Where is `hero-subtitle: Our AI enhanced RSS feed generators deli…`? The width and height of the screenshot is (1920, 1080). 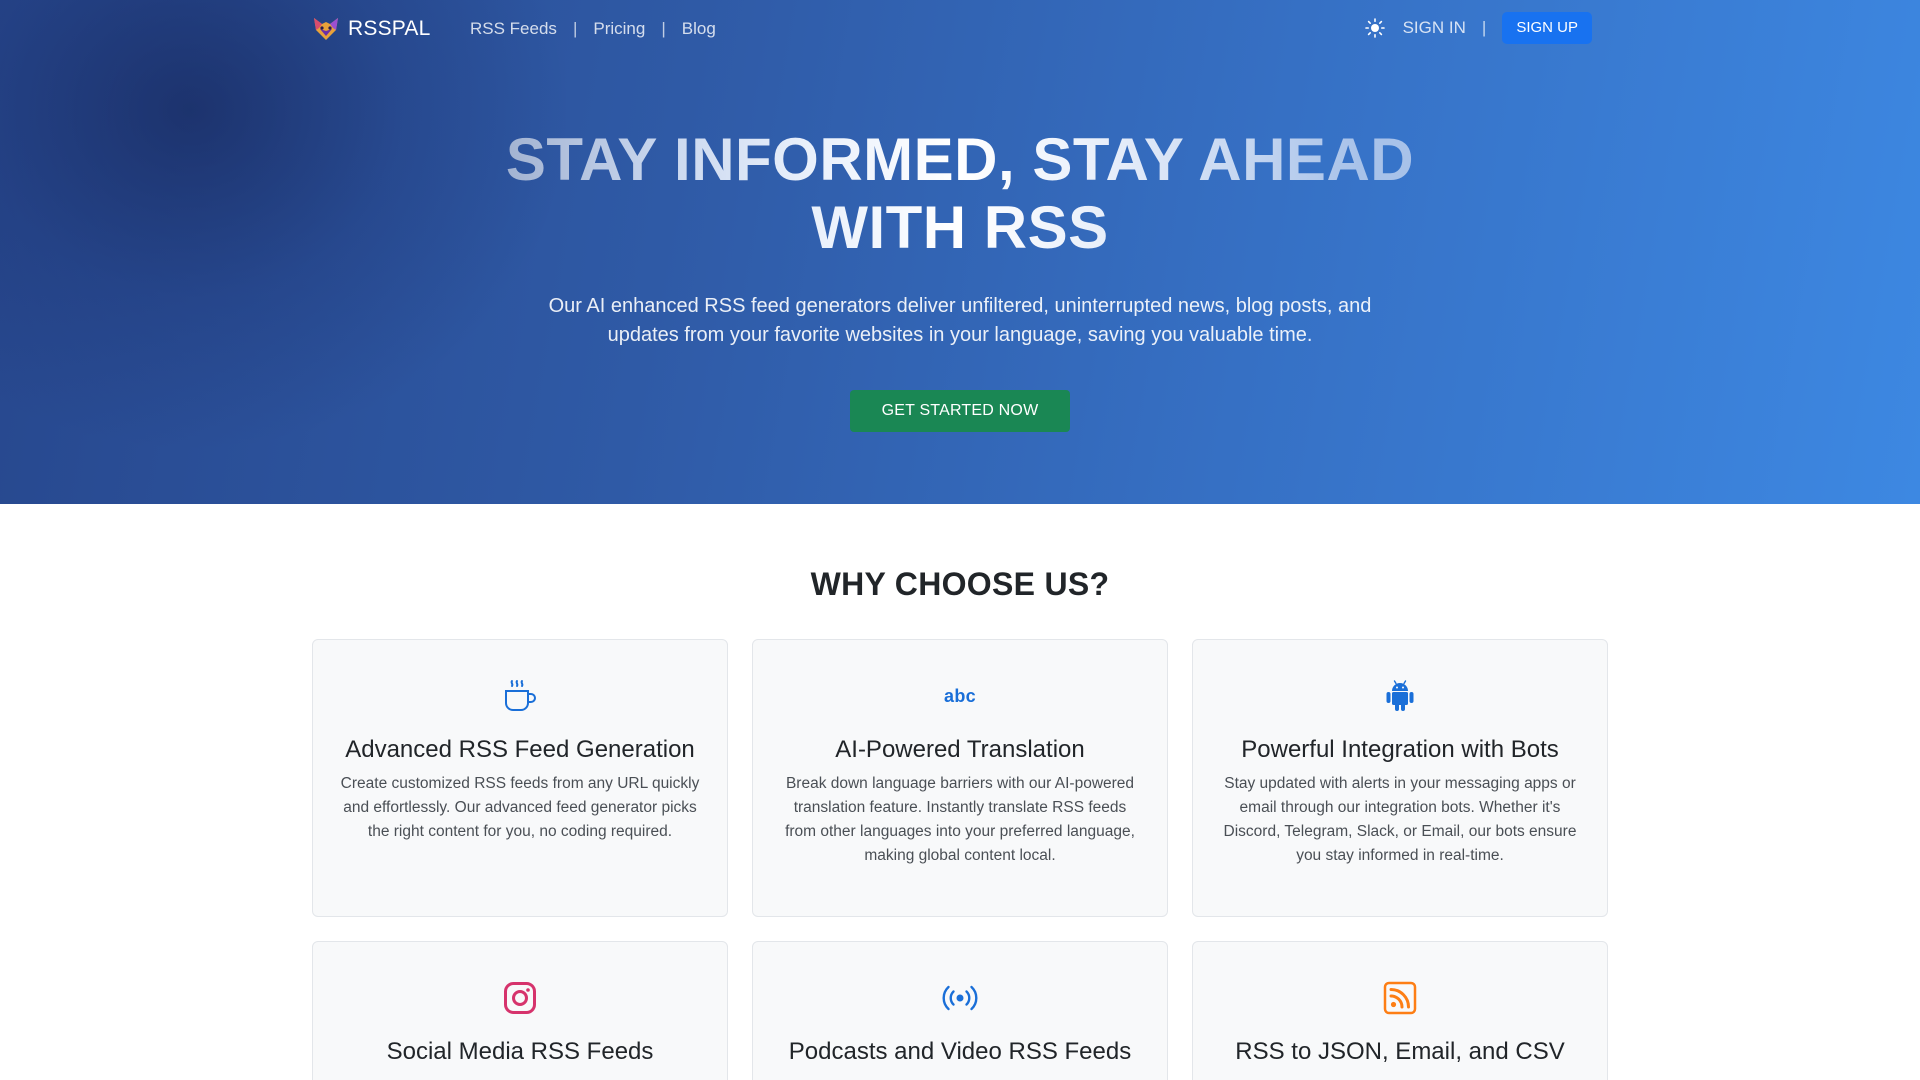 hero-subtitle: Our AI enhanced RSS feed generators deli… is located at coordinates (960, 320).